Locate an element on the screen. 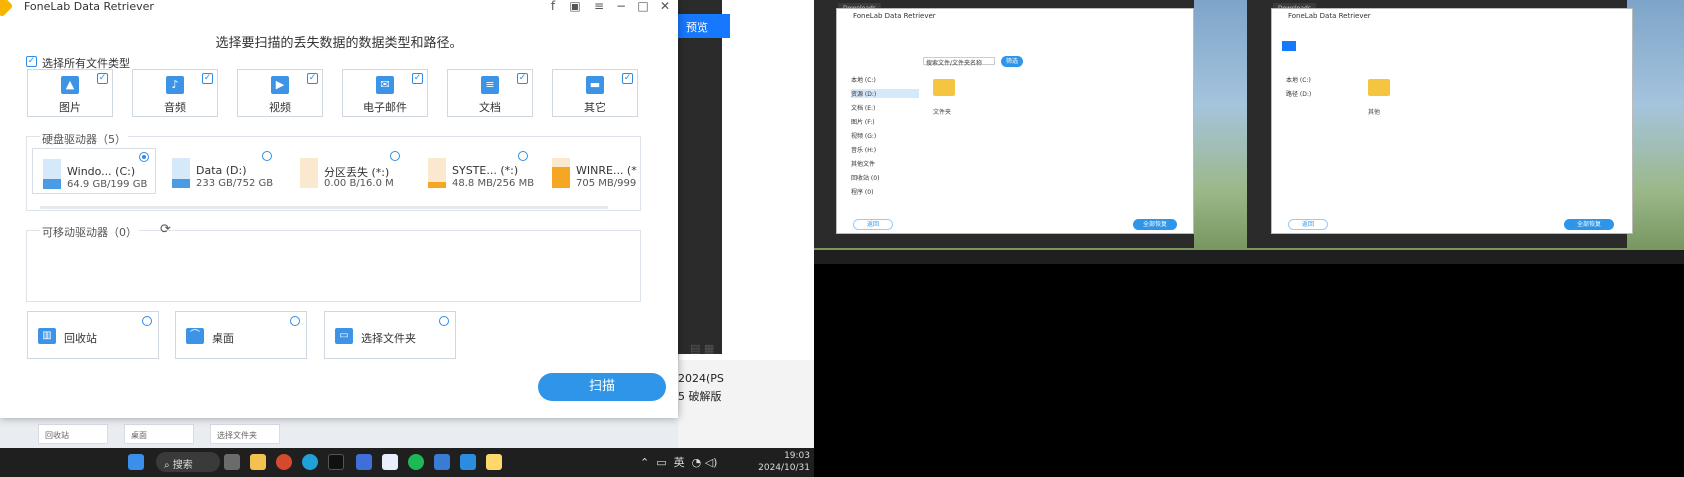 The image size is (1684, 477). video-camera-icon: ▶ is located at coordinates (280, 85).